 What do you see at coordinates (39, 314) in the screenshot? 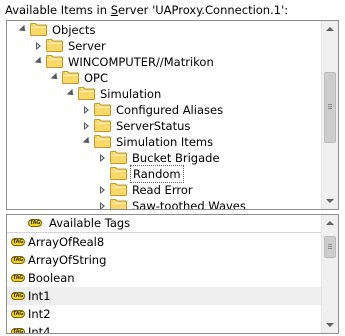
I see `tag-label: Int2` at bounding box center [39, 314].